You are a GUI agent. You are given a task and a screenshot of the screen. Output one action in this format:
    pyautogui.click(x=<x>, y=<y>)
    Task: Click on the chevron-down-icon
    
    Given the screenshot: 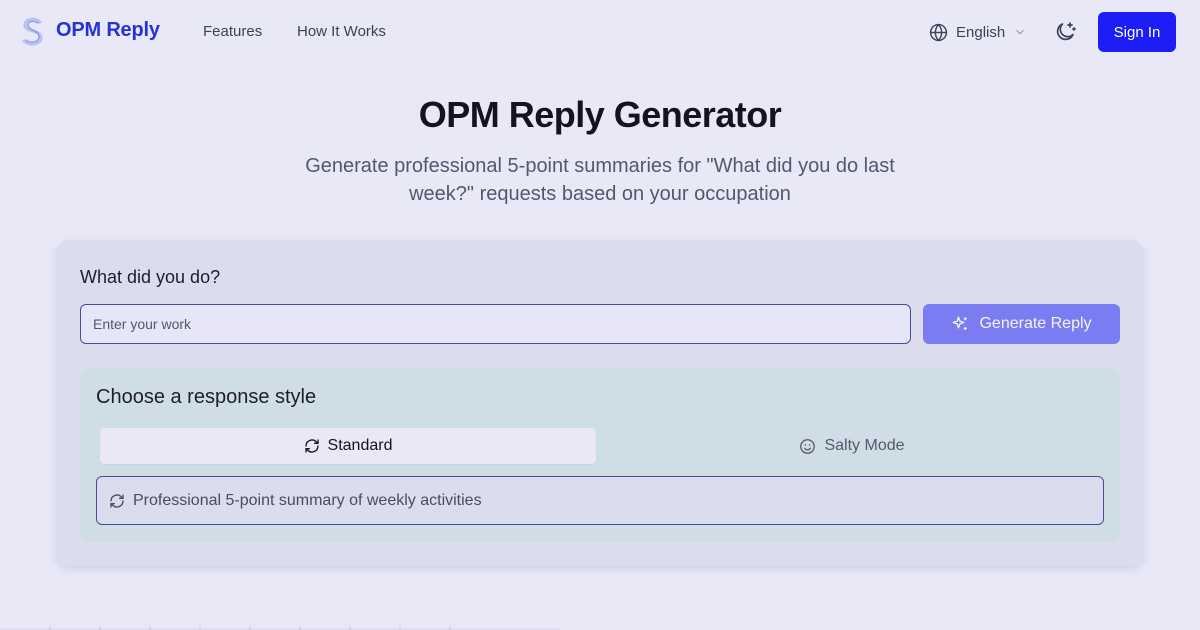 What is the action you would take?
    pyautogui.click(x=1020, y=32)
    